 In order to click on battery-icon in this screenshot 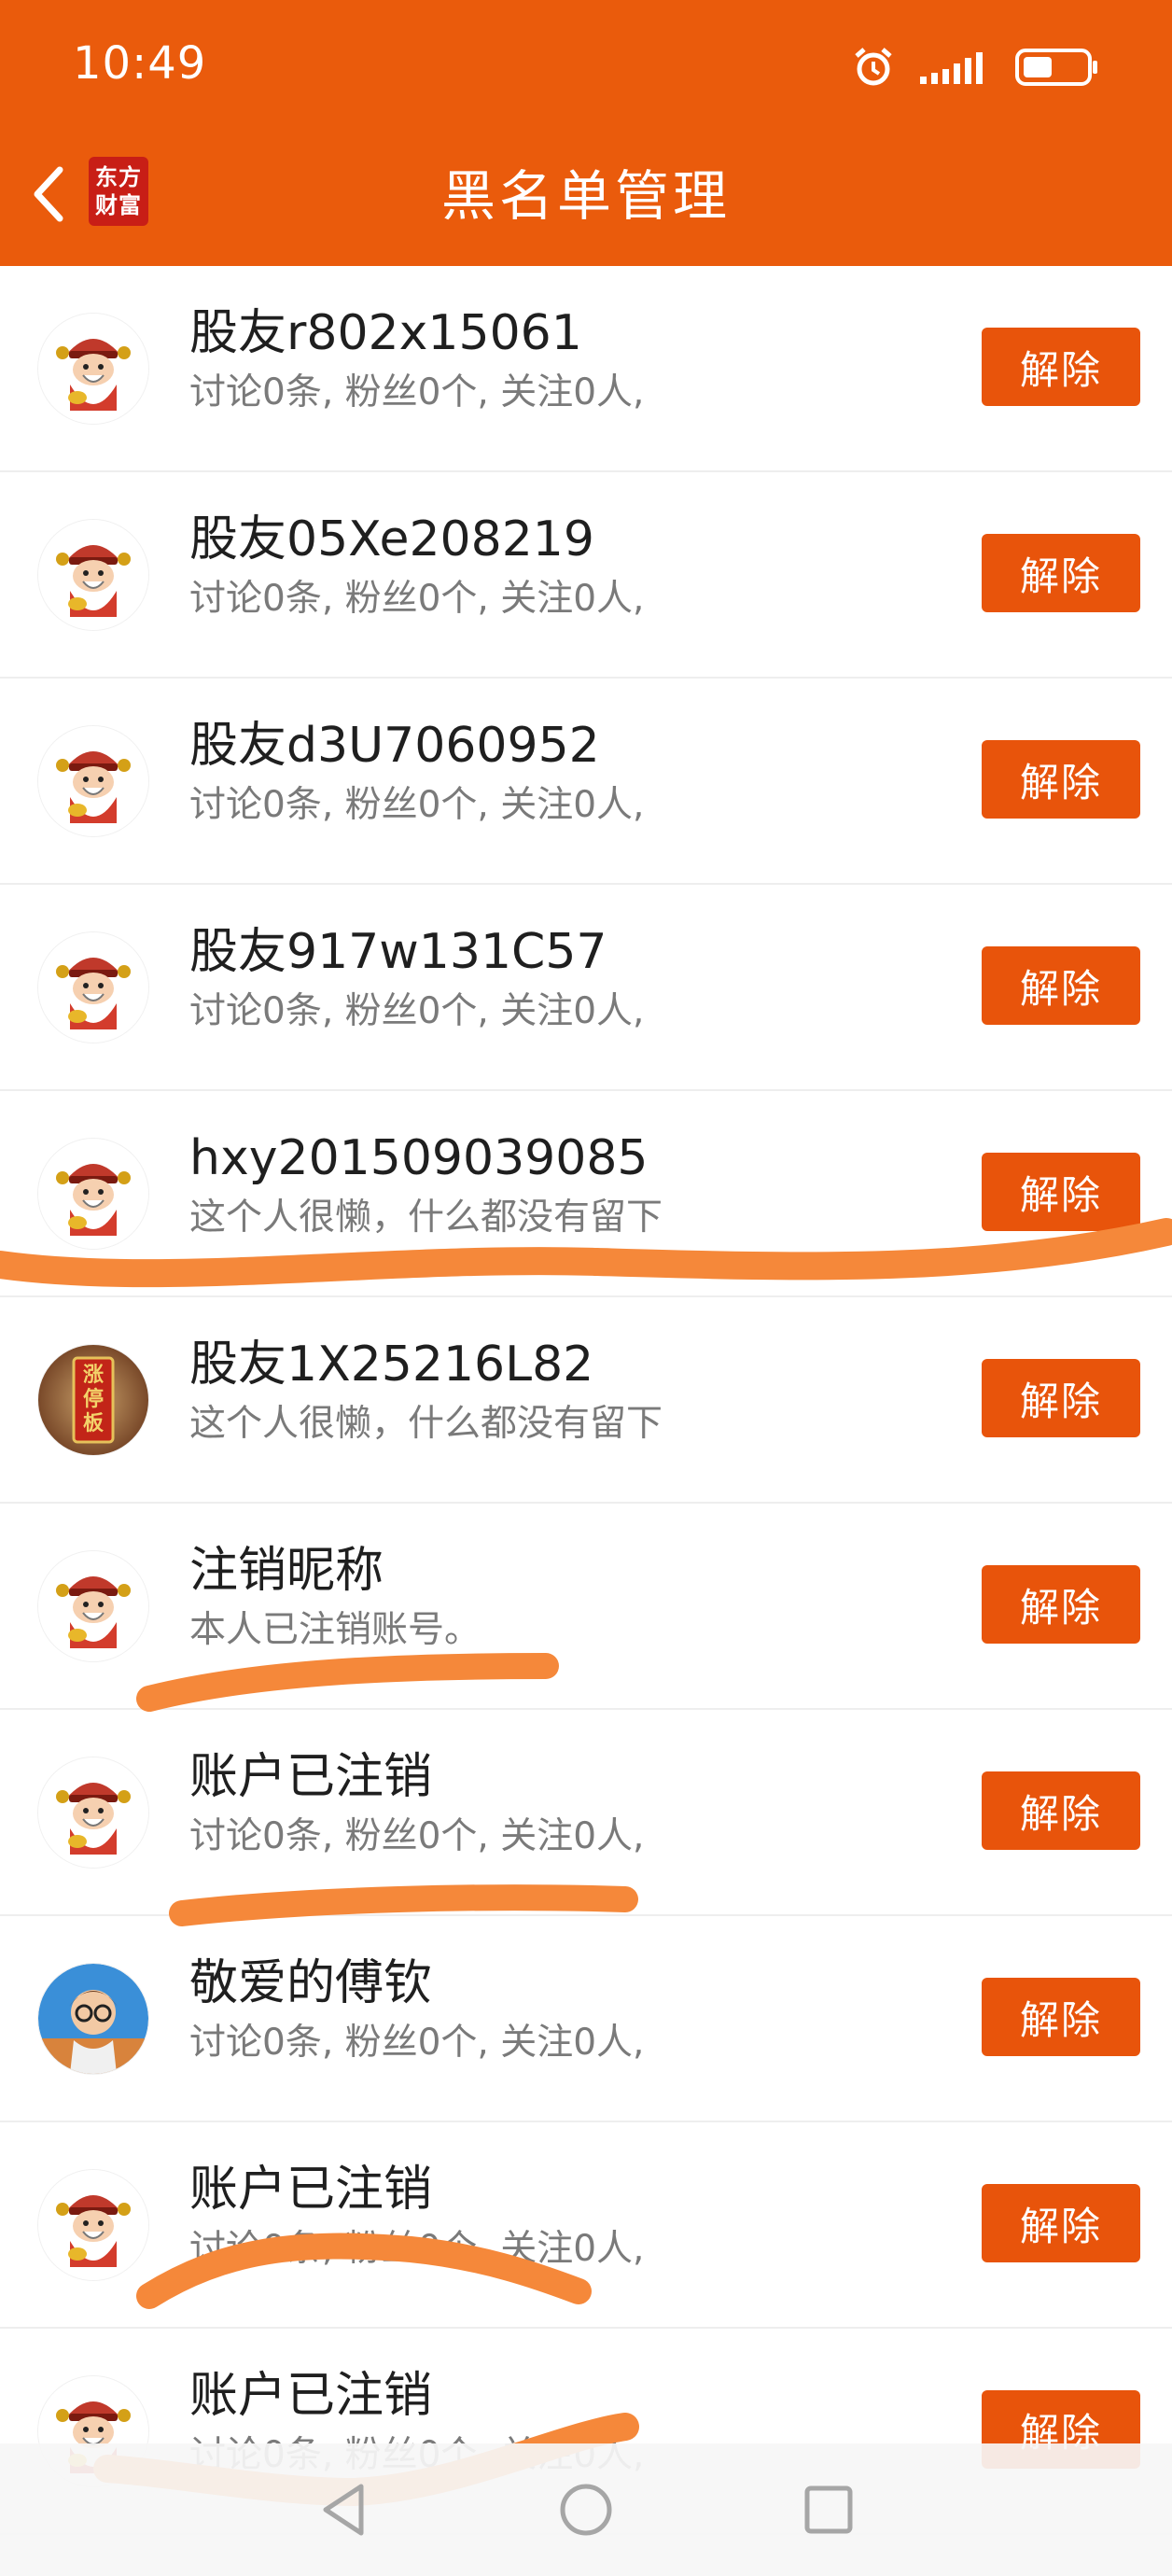, I will do `click(1056, 67)`.